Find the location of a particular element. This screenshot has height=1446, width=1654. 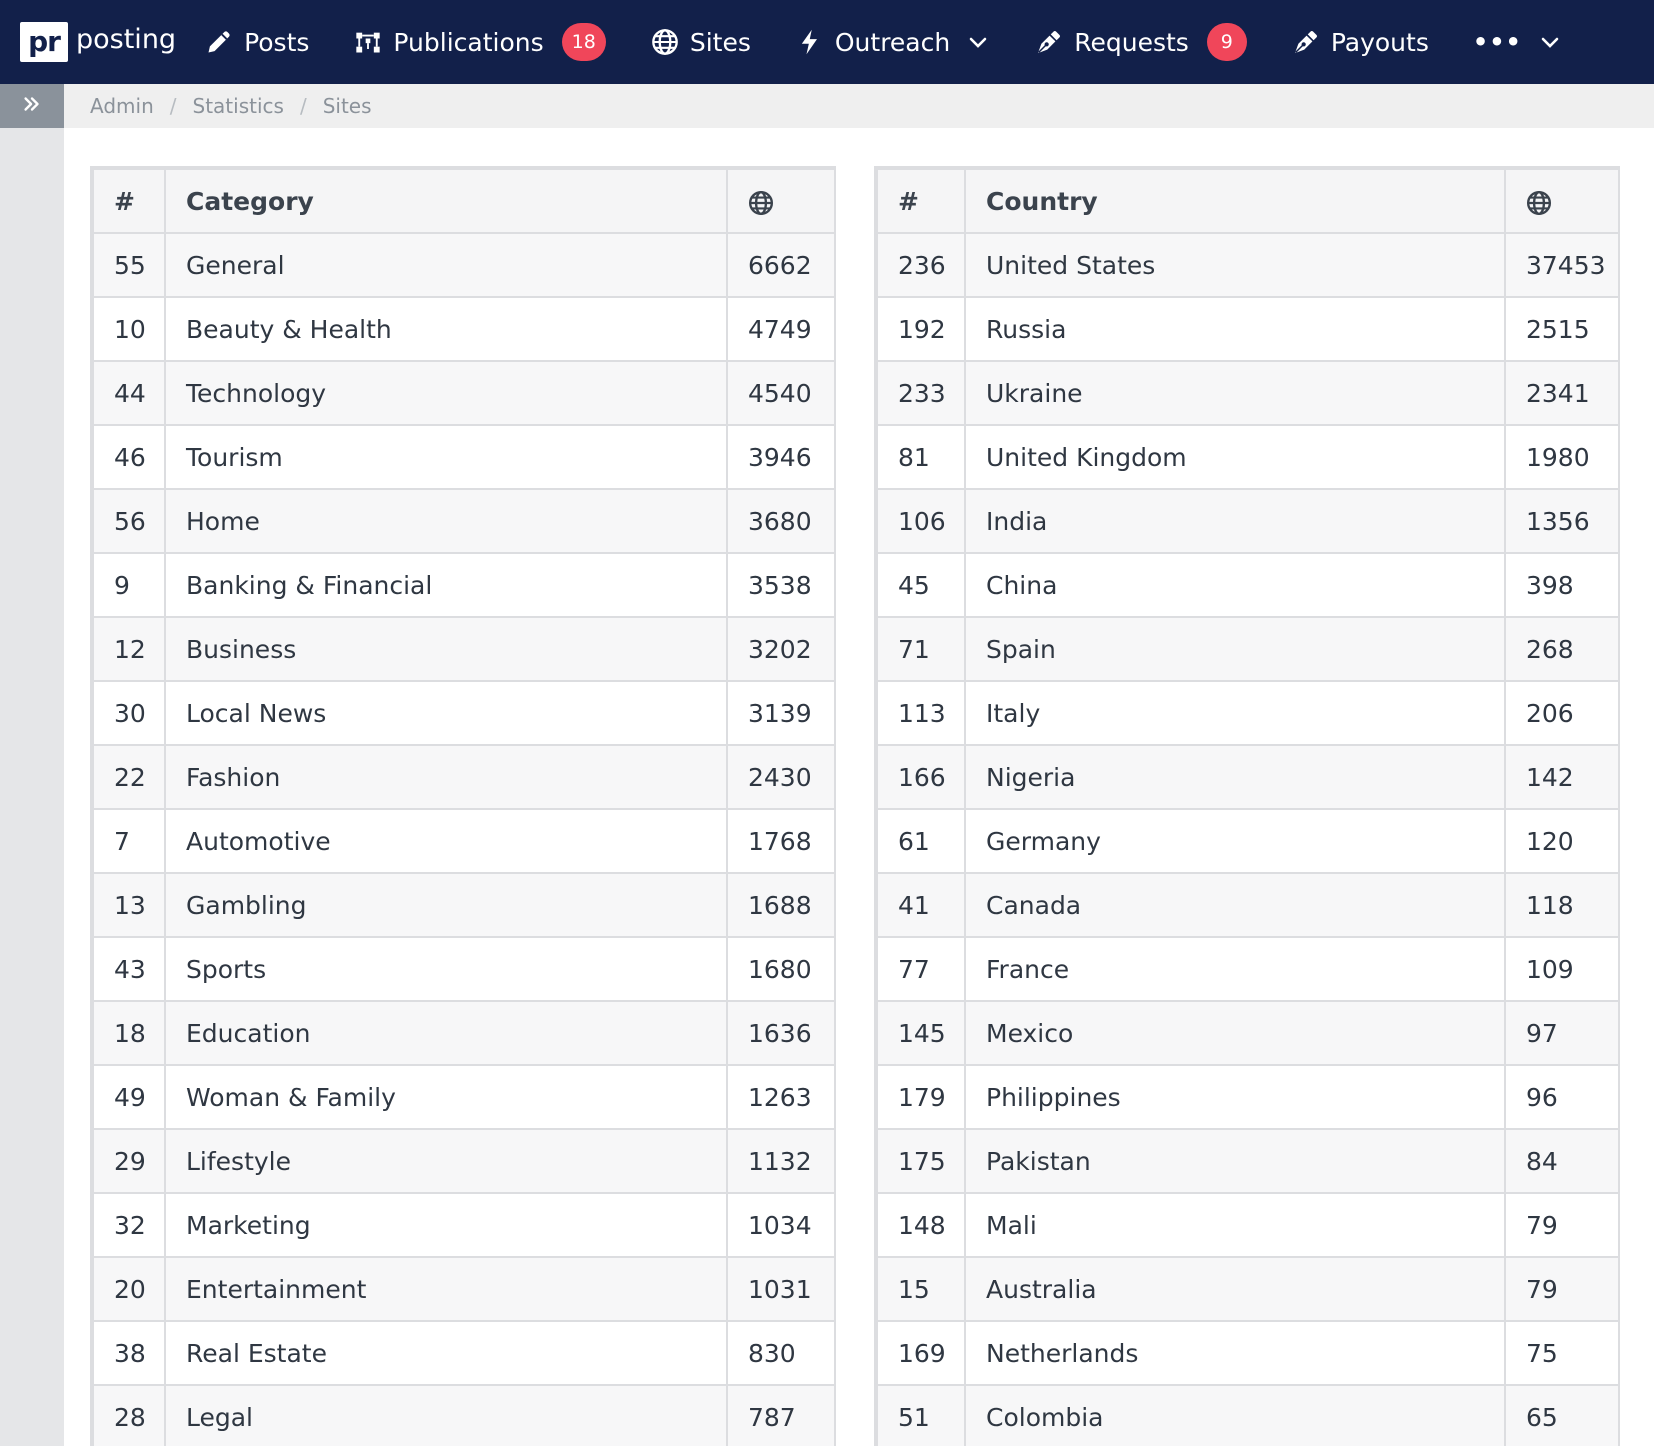

cell-sites-count: 1980 is located at coordinates (1562, 457).